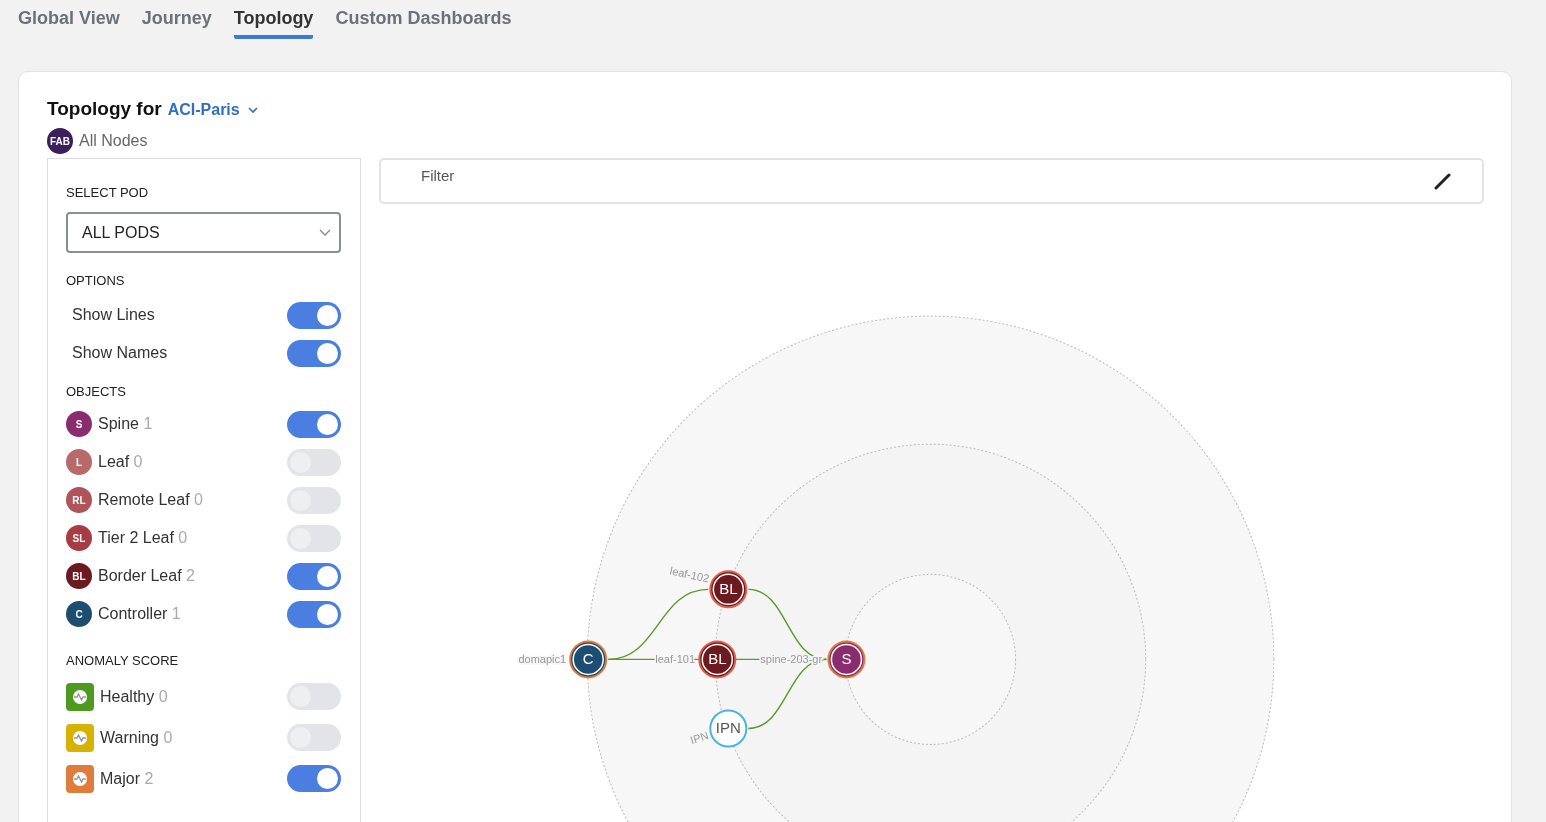 The width and height of the screenshot is (1546, 822). What do you see at coordinates (273, 23) in the screenshot?
I see `nav-tab: Topology` at bounding box center [273, 23].